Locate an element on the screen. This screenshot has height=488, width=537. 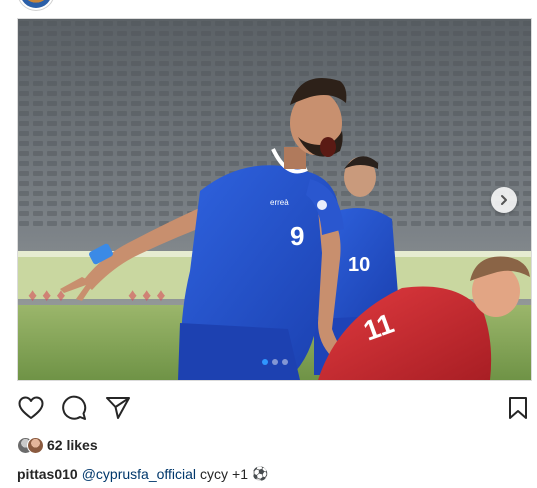
paper-plane-icon is located at coordinates (118, 408).